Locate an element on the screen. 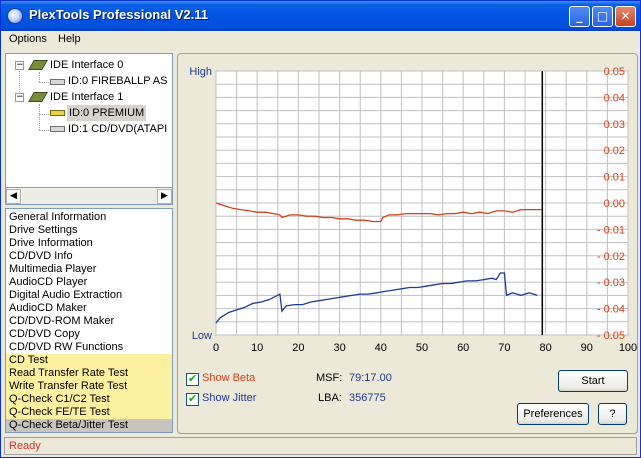 The width and height of the screenshot is (641, 458). function-list-item: Drive Settings is located at coordinates (89, 230).